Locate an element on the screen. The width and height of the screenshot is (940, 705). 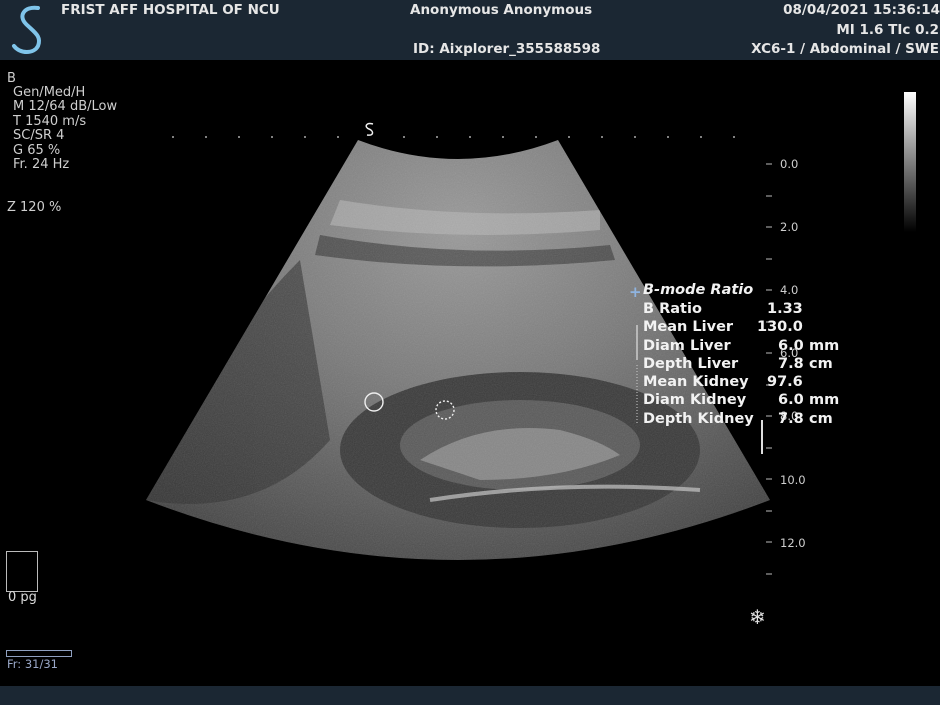
depth-label: 0.0 is located at coordinates (789, 164).